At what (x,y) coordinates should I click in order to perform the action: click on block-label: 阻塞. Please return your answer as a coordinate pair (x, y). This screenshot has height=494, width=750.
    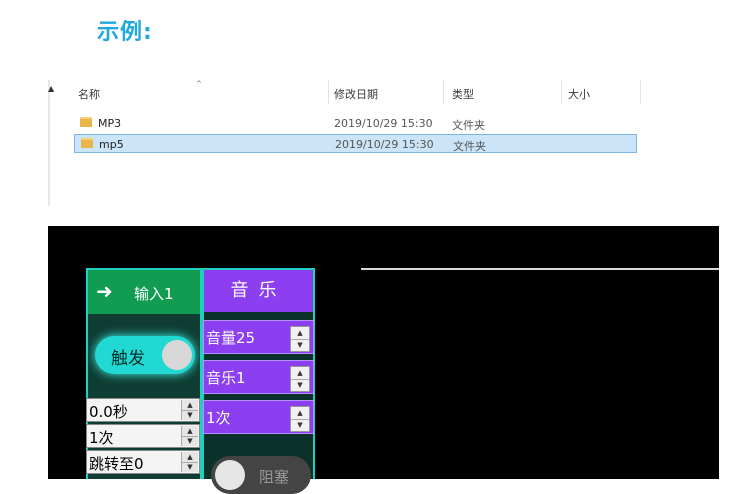
    Looking at the image, I should click on (274, 477).